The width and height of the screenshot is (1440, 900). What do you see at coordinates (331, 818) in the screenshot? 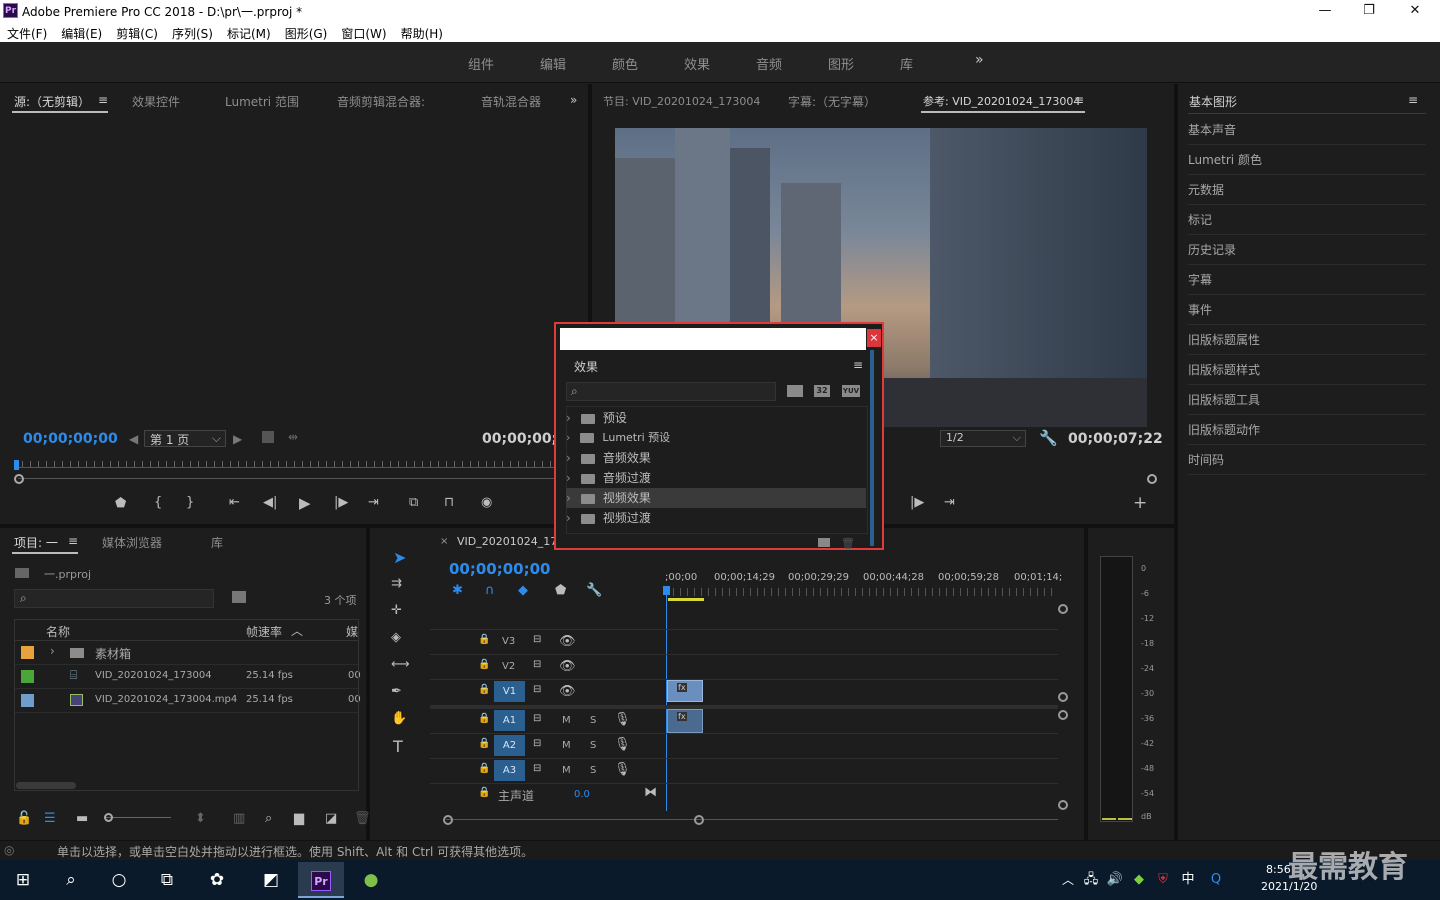
I see `new-item-icon: ◪` at bounding box center [331, 818].